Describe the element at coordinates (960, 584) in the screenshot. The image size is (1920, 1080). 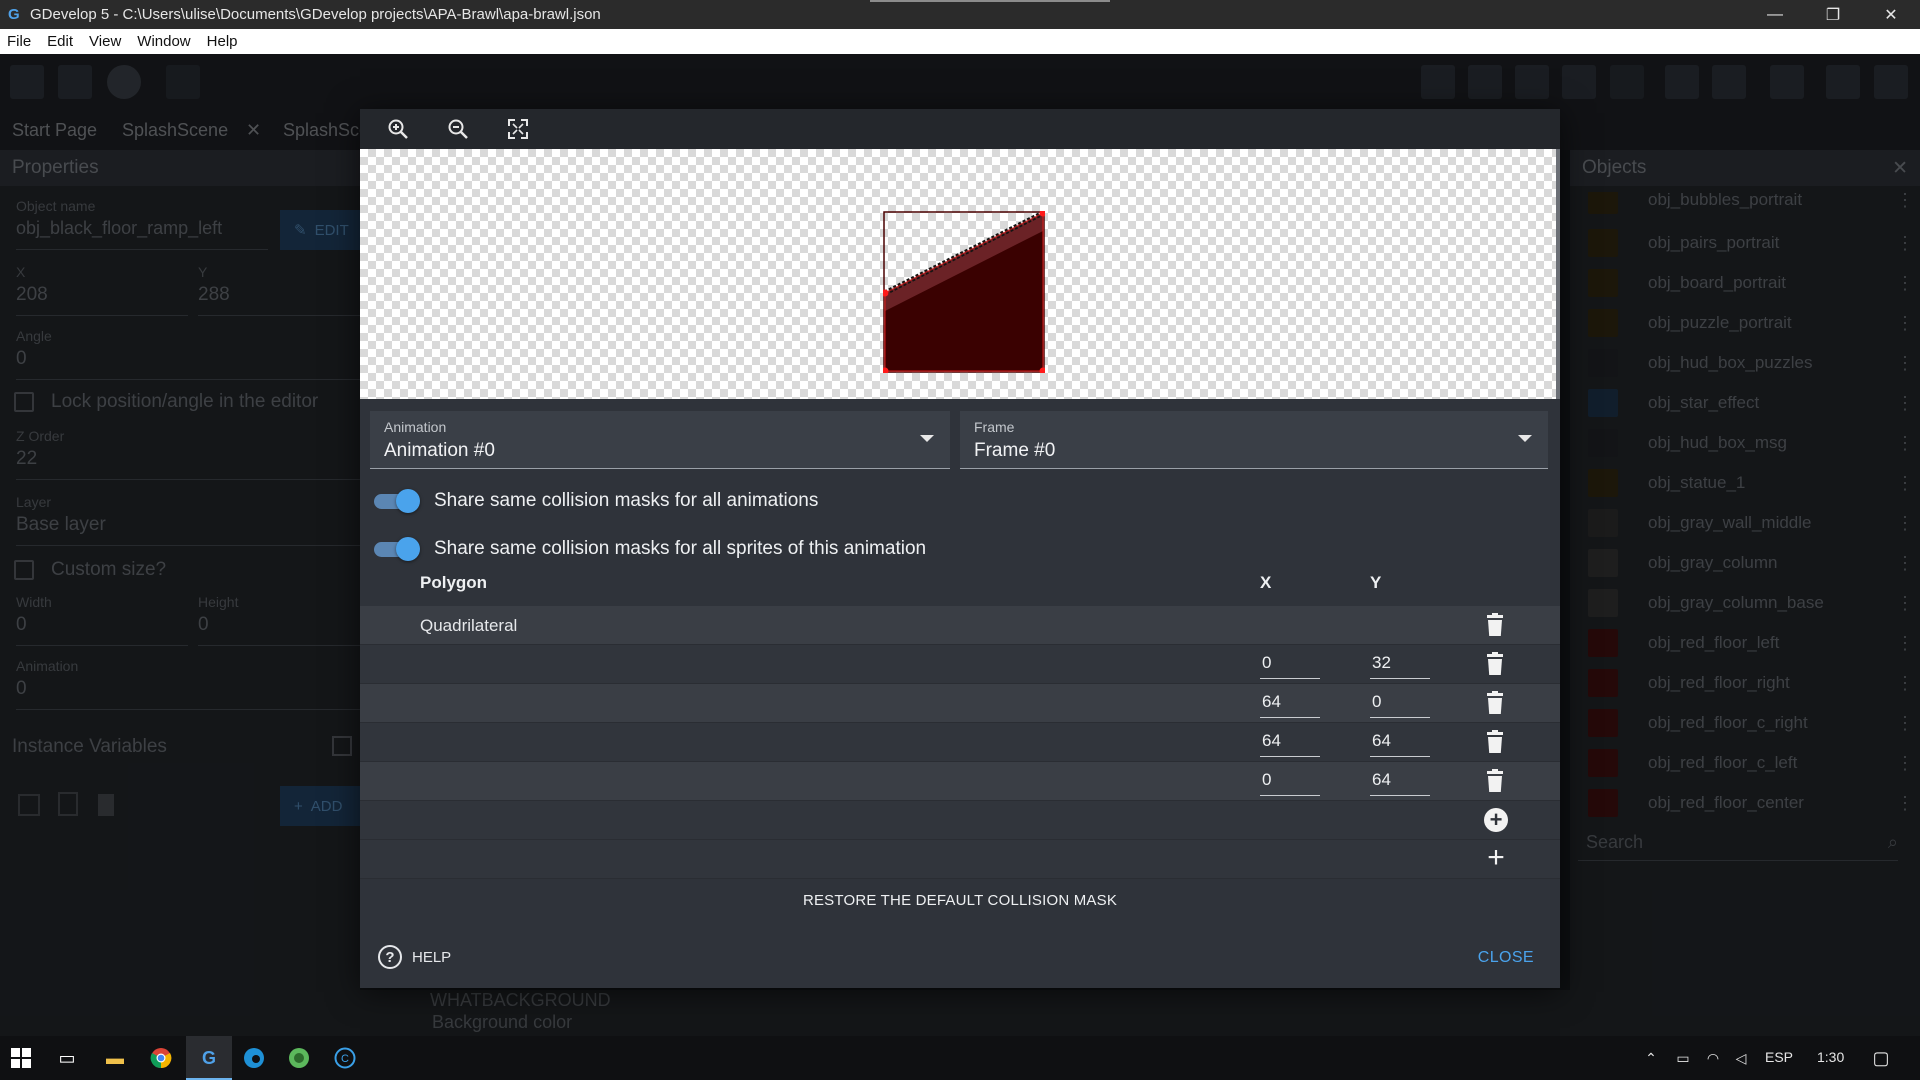
I see `polygon-table-header: Polygon X Y` at that location.